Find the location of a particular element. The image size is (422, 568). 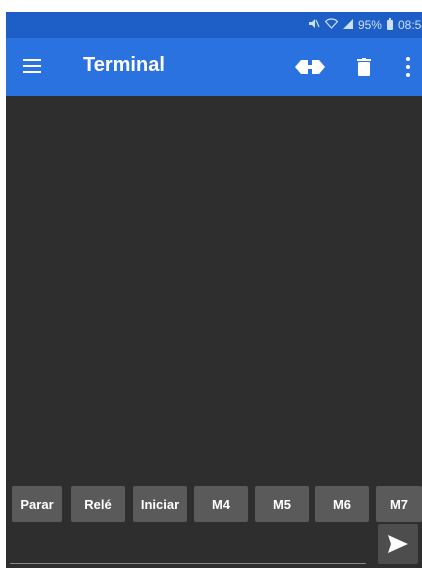

send-text-area is located at coordinates (188, 546).